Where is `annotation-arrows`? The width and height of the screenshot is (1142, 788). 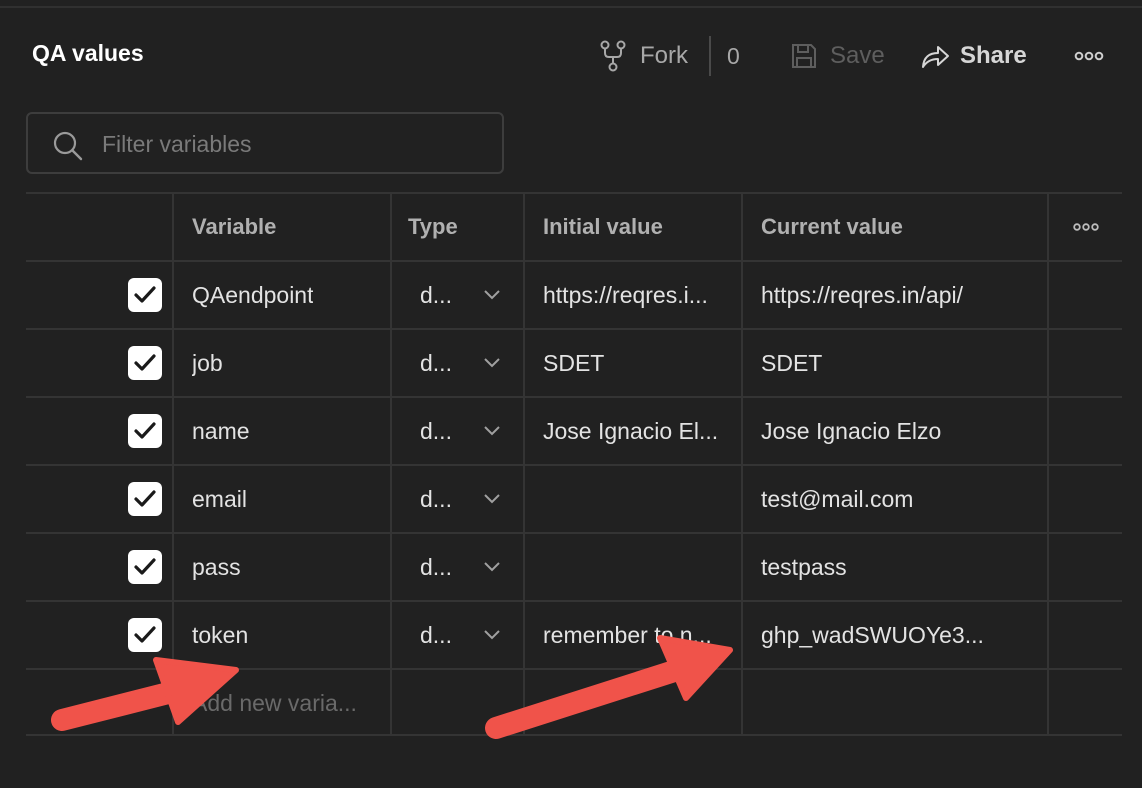 annotation-arrows is located at coordinates (392, 687).